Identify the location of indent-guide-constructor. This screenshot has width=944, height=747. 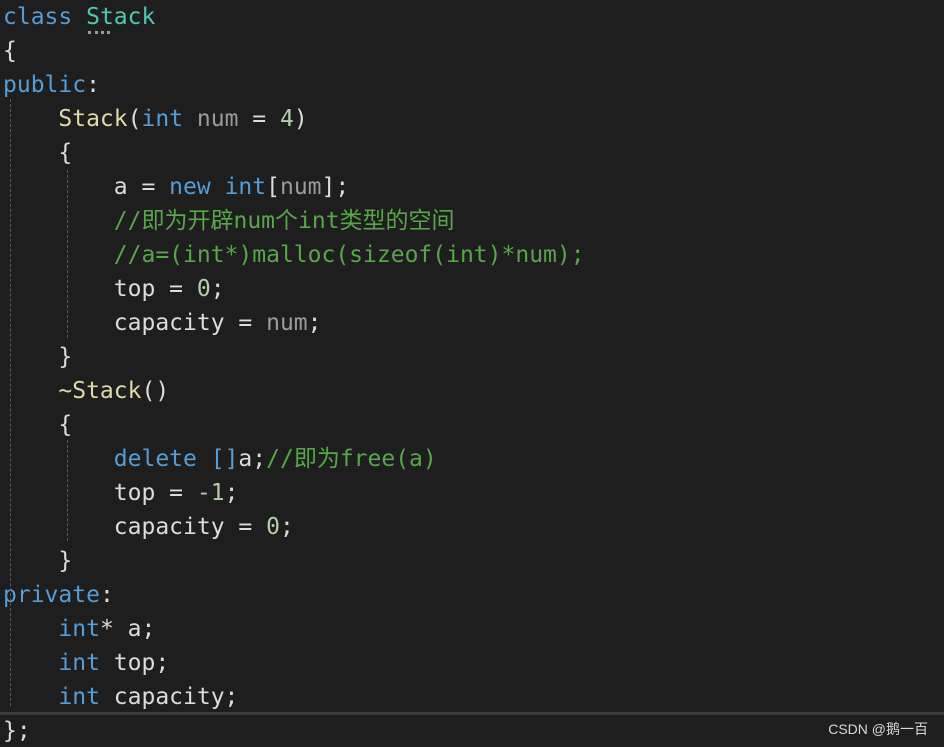
(67, 254).